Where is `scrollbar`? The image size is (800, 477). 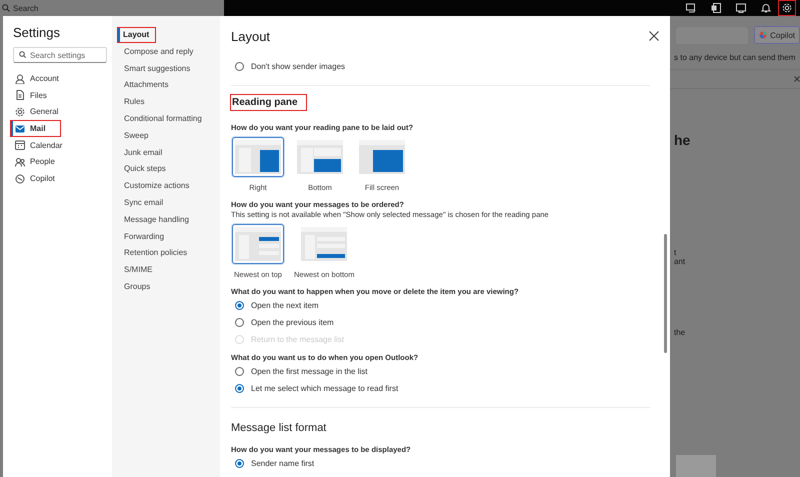
scrollbar is located at coordinates (665, 293).